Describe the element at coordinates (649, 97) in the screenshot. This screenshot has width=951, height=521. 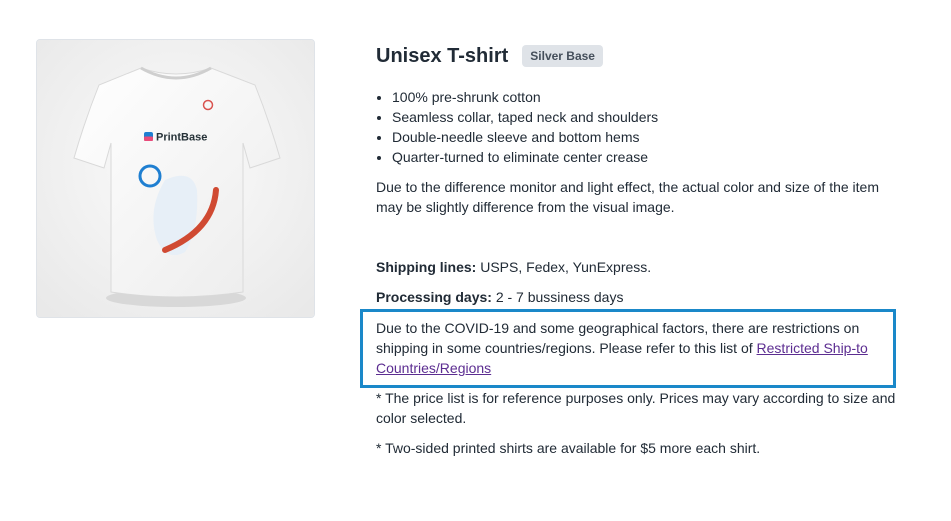
I see `feature-item: 100% pre-shrunk cotton` at that location.